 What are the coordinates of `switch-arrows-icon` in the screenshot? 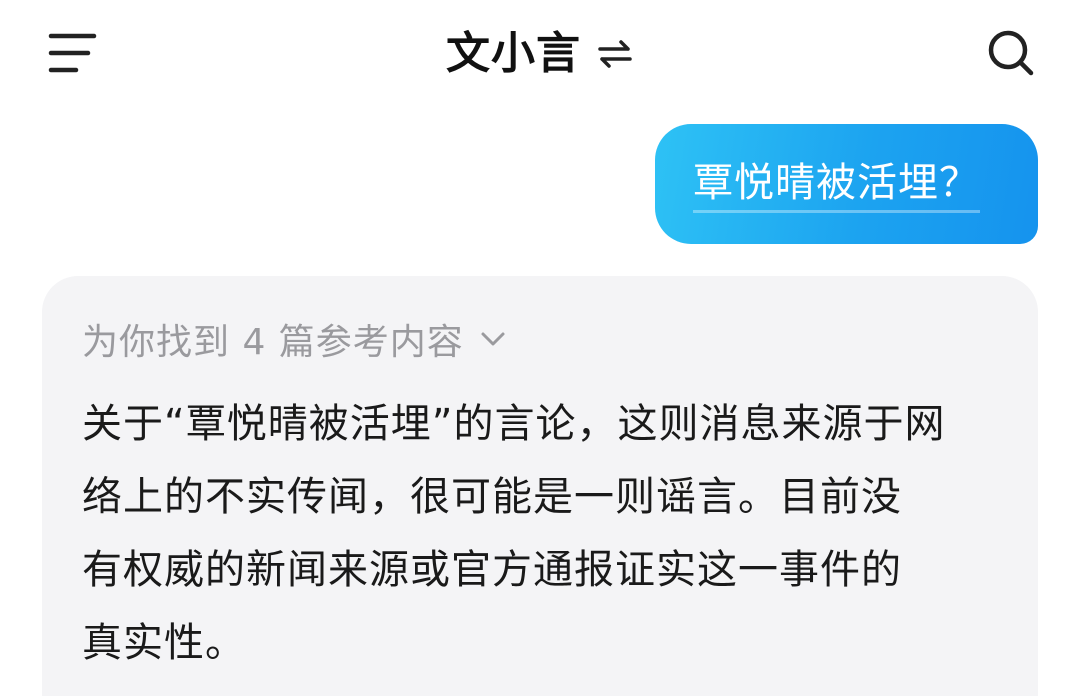 It's located at (615, 54).